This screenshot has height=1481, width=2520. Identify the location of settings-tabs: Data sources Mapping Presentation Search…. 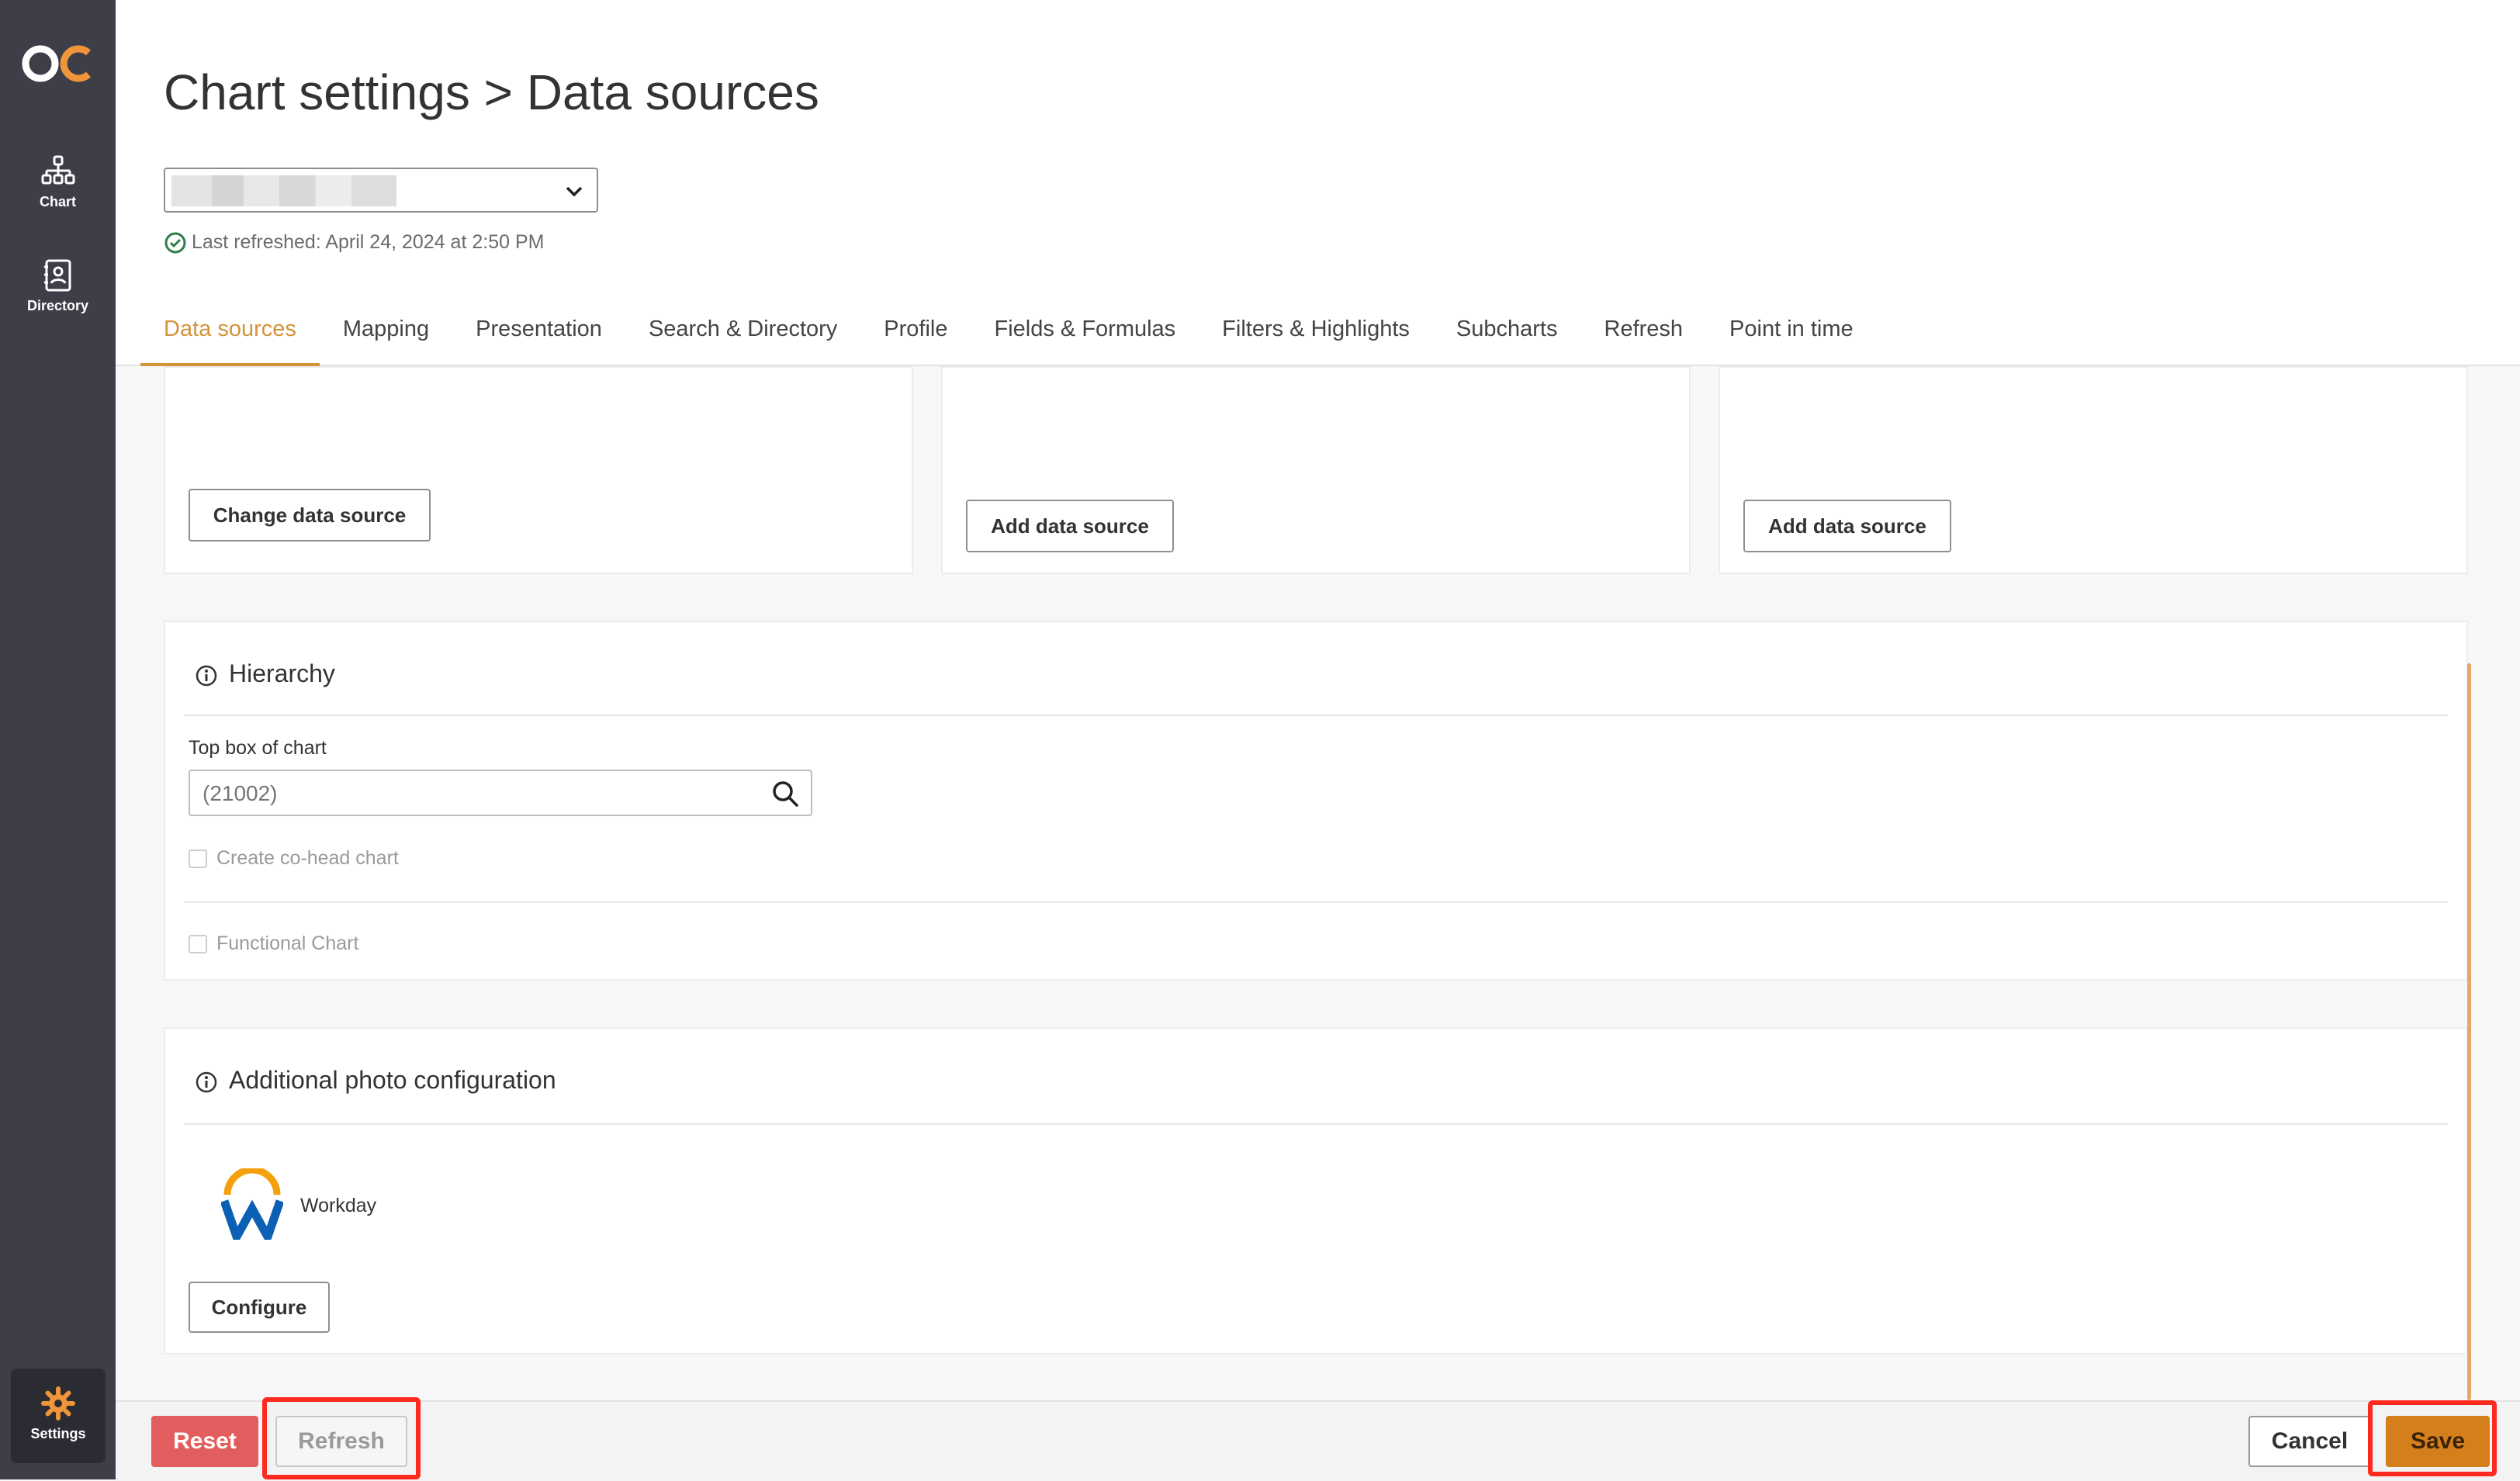
(1008, 336).